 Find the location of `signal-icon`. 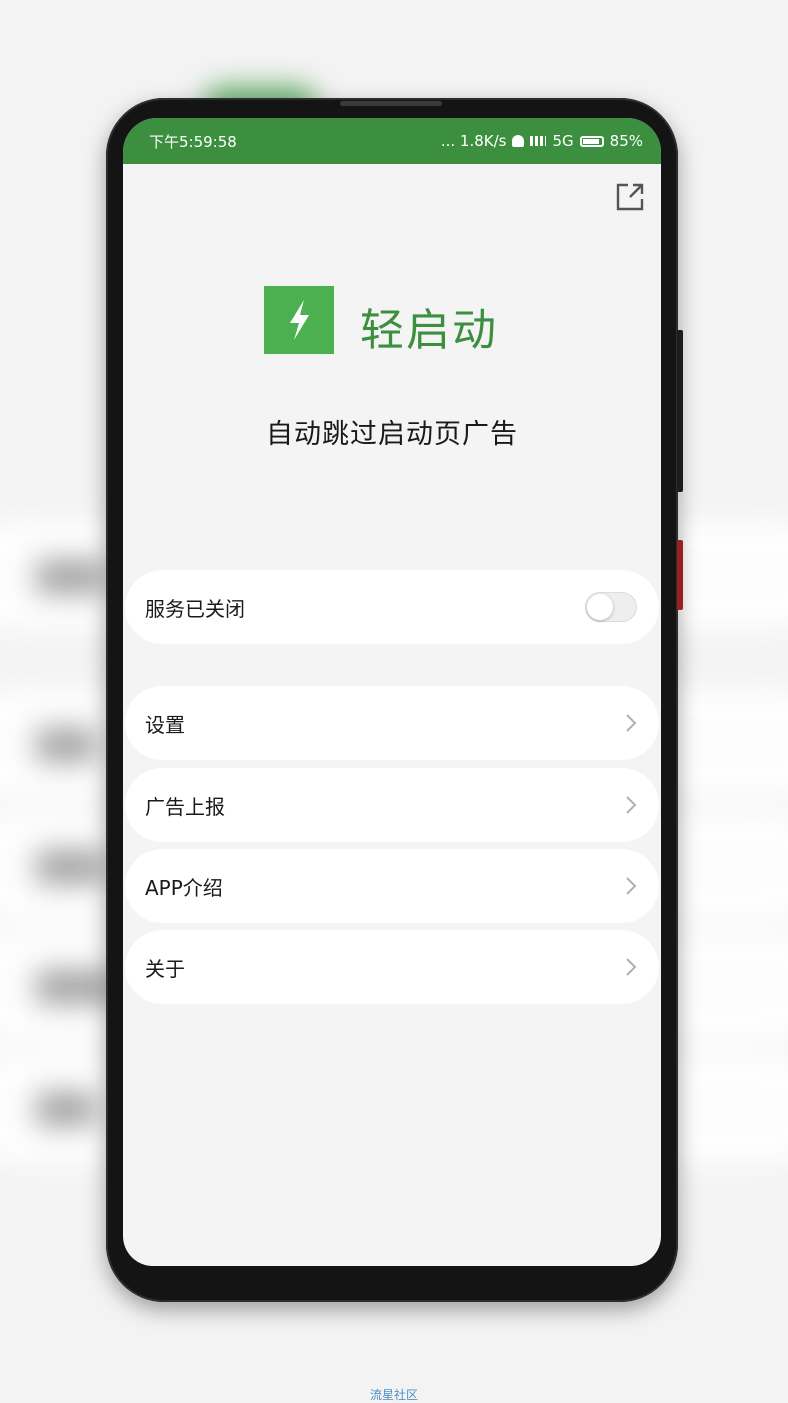

signal-icon is located at coordinates (538, 141).